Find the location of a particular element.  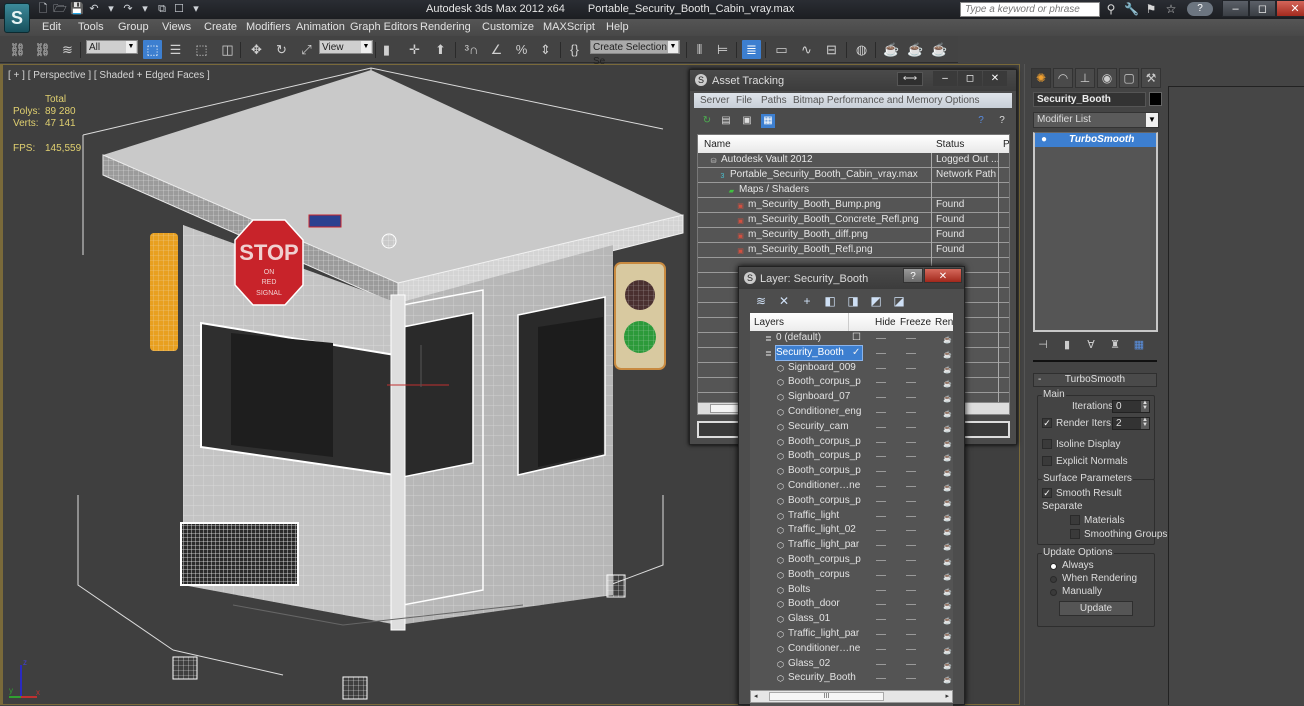

menu-customize: Customize is located at coordinates (508, 27).